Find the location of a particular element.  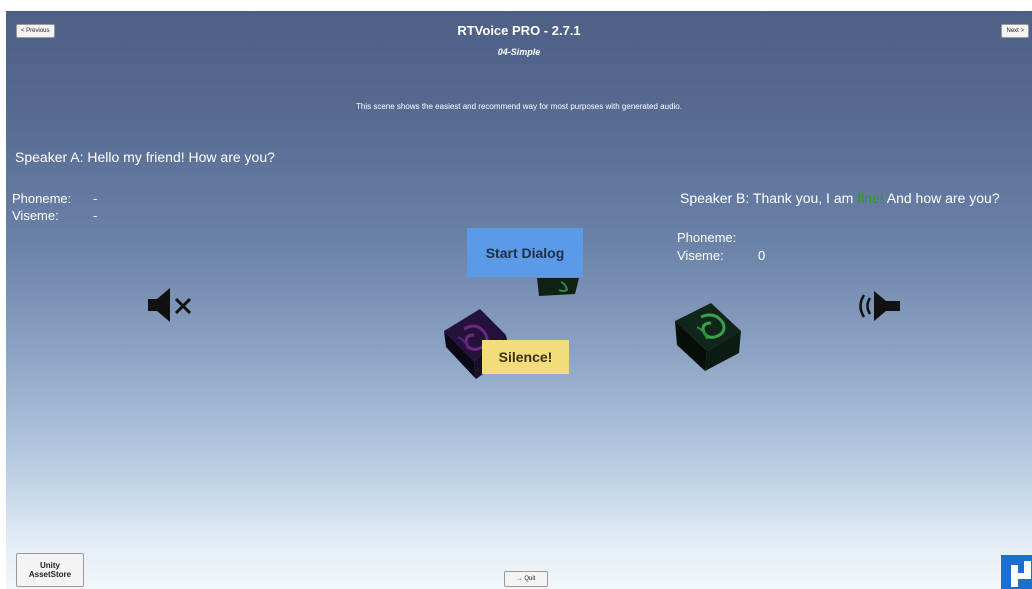

scene-name: 04-Simple is located at coordinates (519, 52).